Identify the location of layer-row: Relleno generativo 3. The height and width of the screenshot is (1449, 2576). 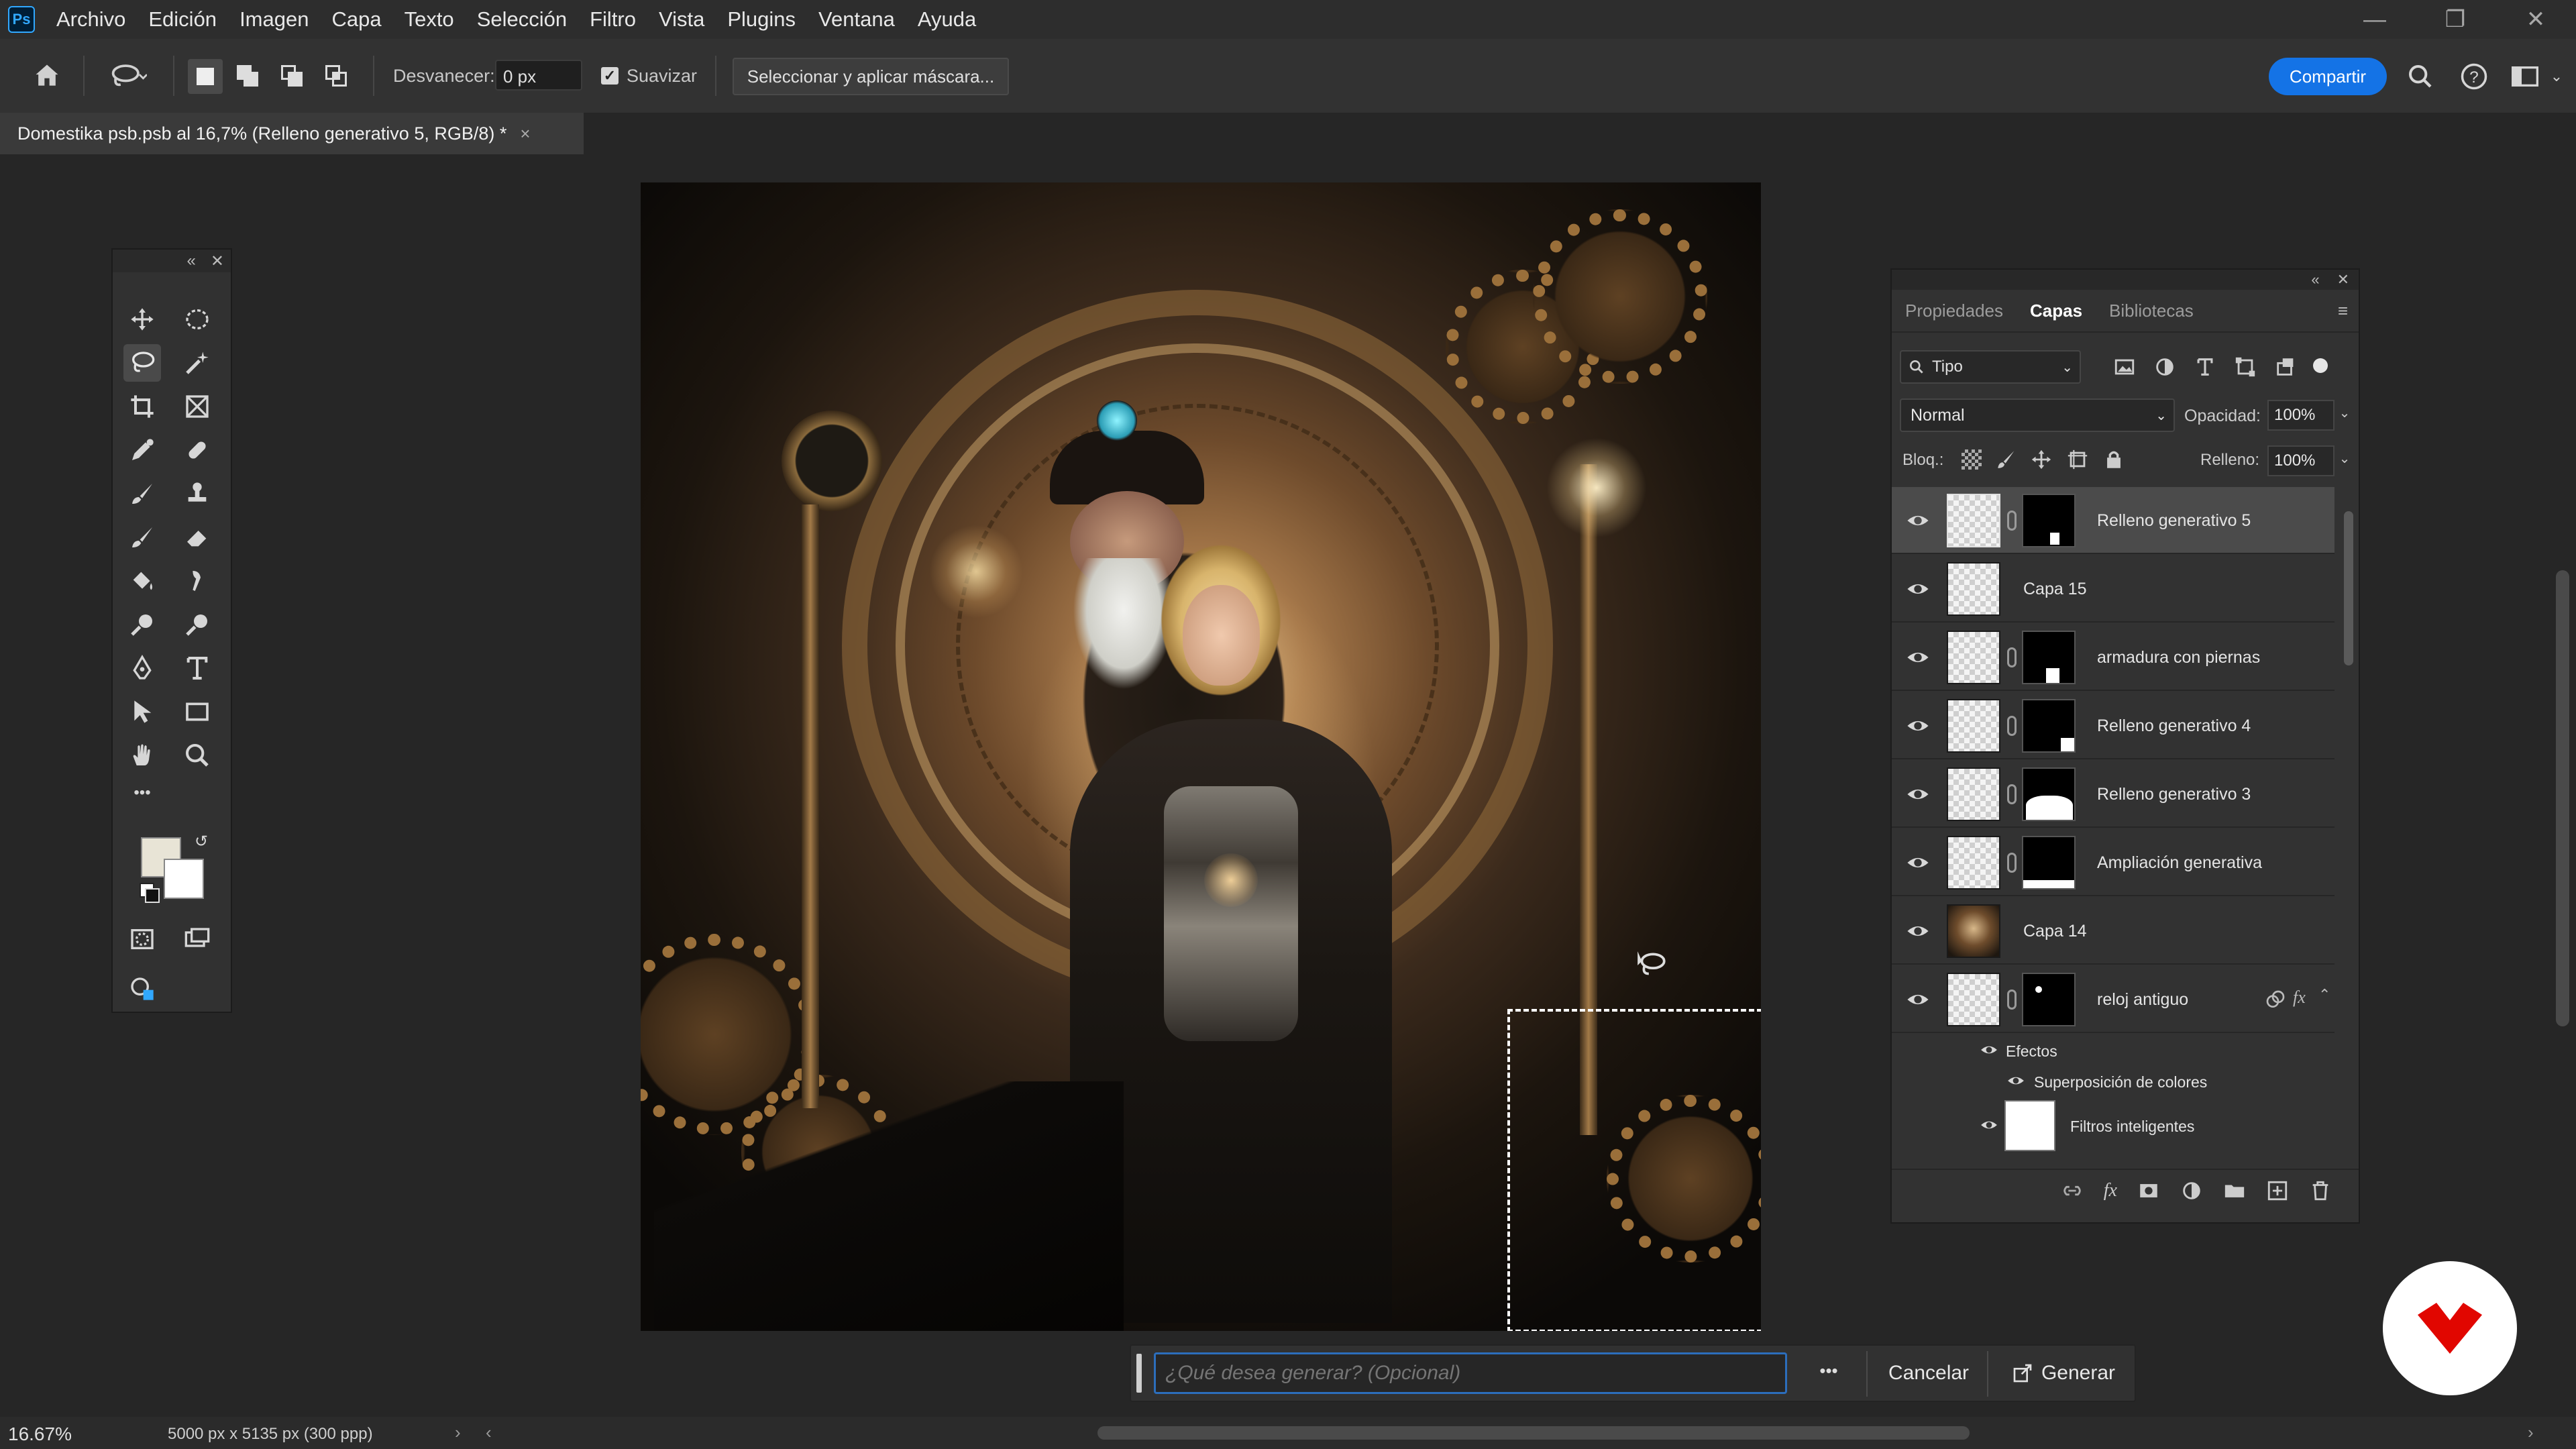
(2113, 794).